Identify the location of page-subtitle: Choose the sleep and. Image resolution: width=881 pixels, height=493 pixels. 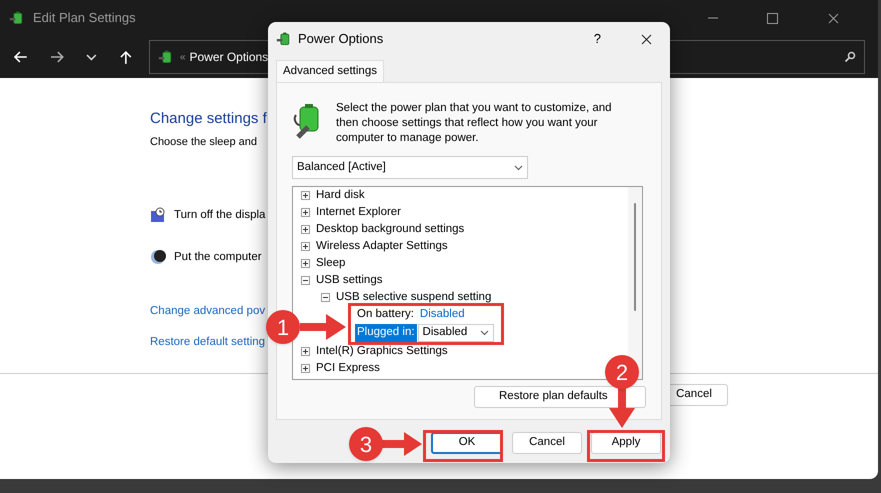
(204, 142).